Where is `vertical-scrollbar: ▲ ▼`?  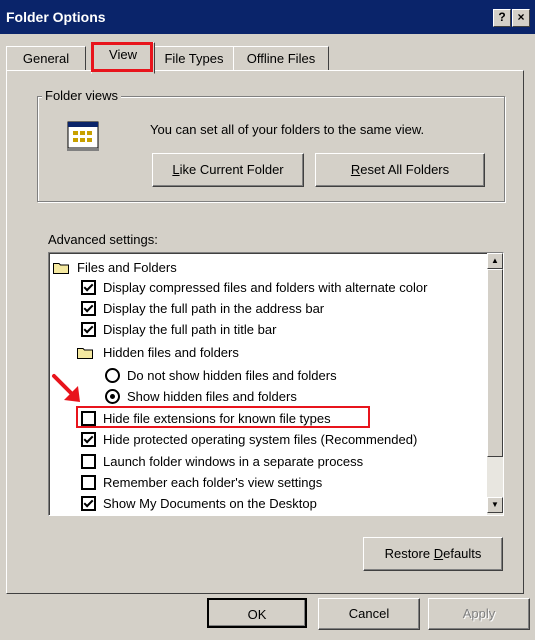
vertical-scrollbar: ▲ ▼ is located at coordinates (495, 384).